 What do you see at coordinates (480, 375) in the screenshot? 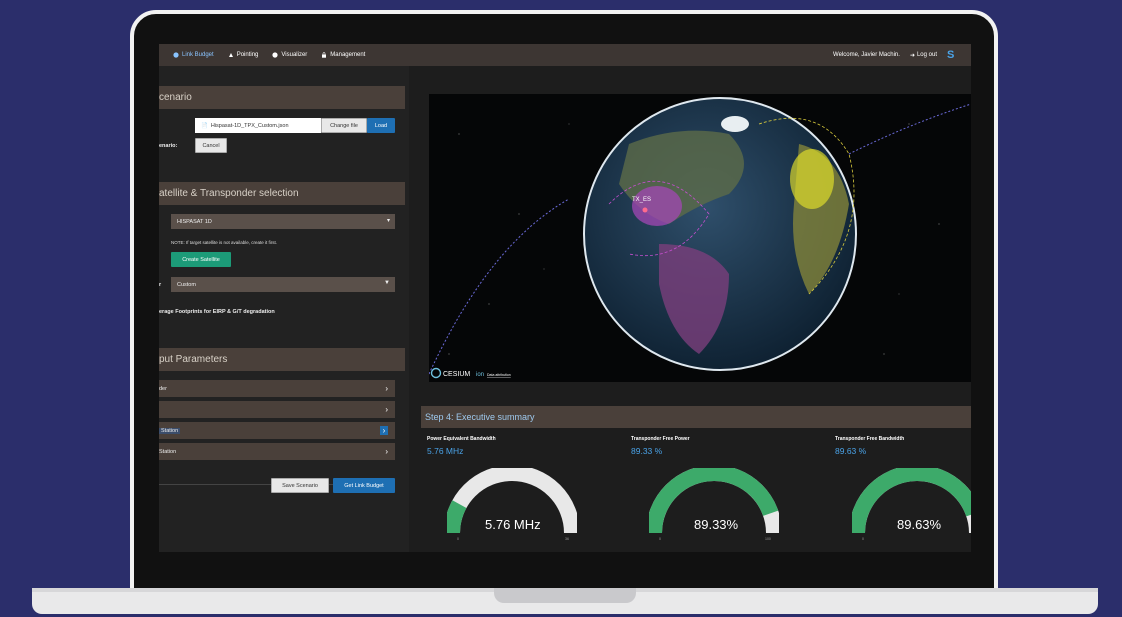
I see `cesium-ion: ion` at bounding box center [480, 375].